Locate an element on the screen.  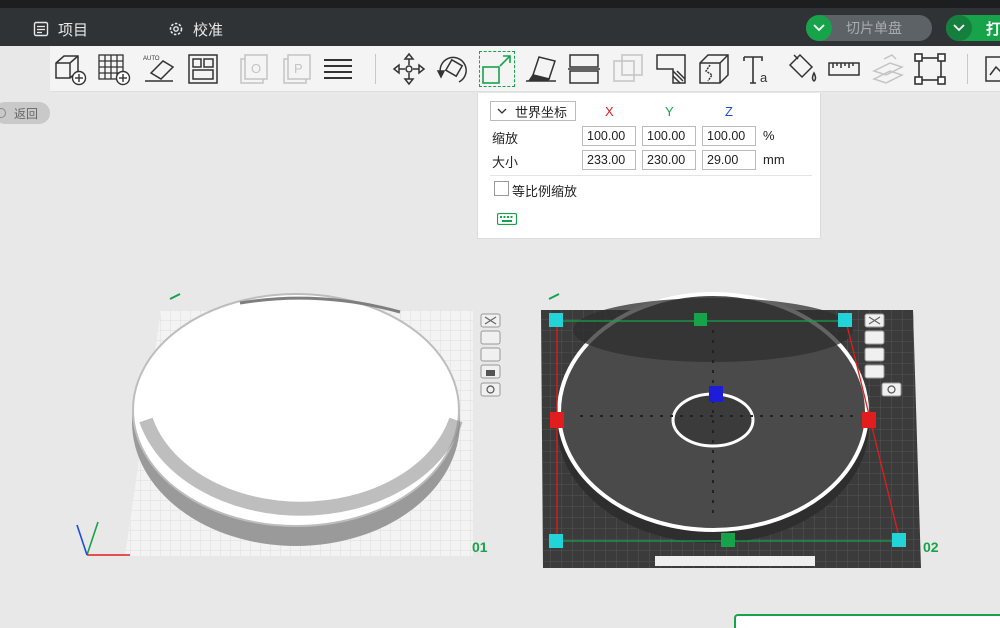
add-plate-button is located at coordinates (114, 69).